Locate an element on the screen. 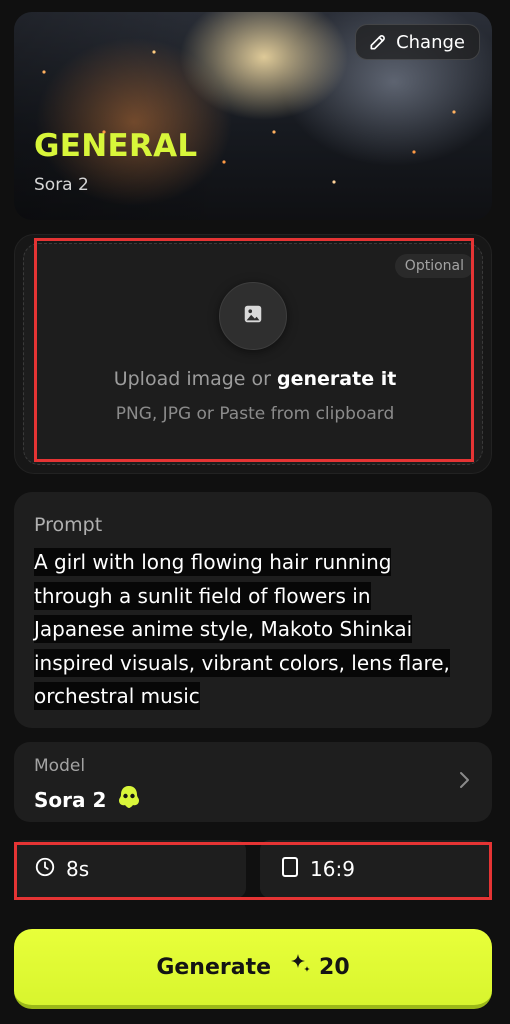 The image size is (510, 1024). optional-badge: Optional is located at coordinates (434, 266).